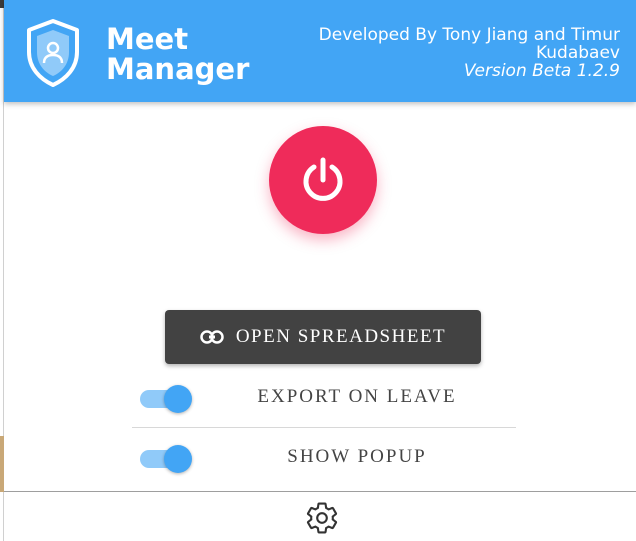 This screenshot has width=636, height=541. I want to click on show-popup-row: SHOW POPUP, so click(324, 457).